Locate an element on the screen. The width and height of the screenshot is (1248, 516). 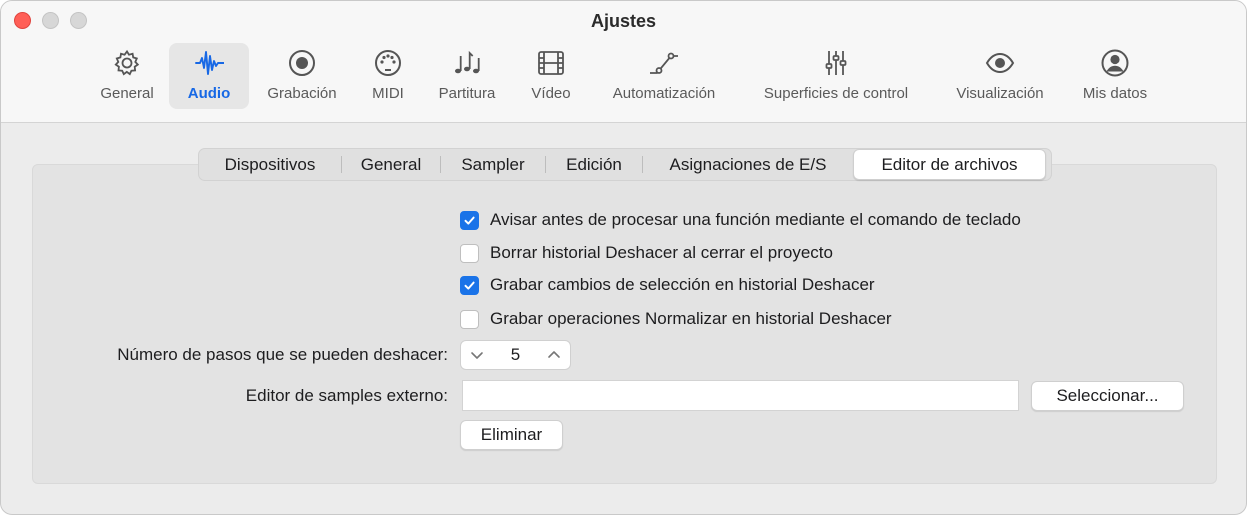
eye-icon is located at coordinates (1000, 63).